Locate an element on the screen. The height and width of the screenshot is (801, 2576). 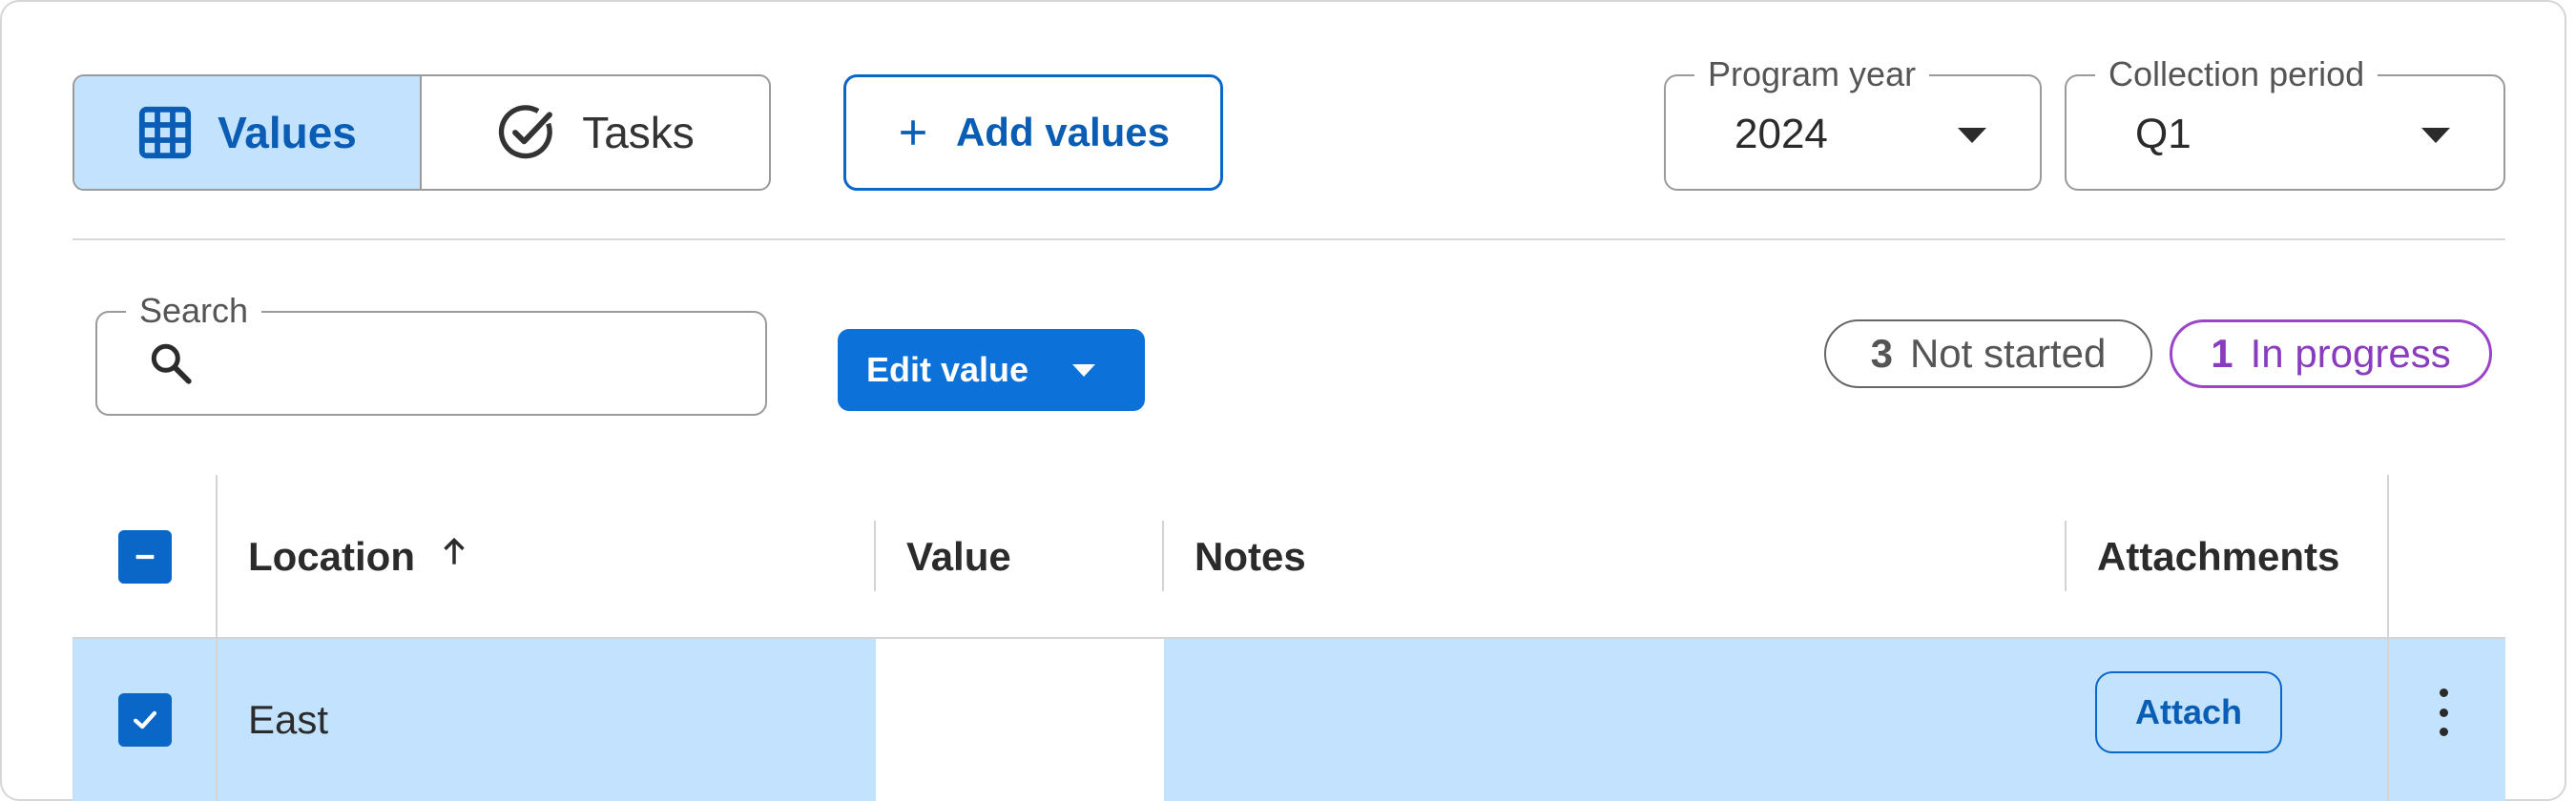
values-view-button: Values is located at coordinates (248, 132).